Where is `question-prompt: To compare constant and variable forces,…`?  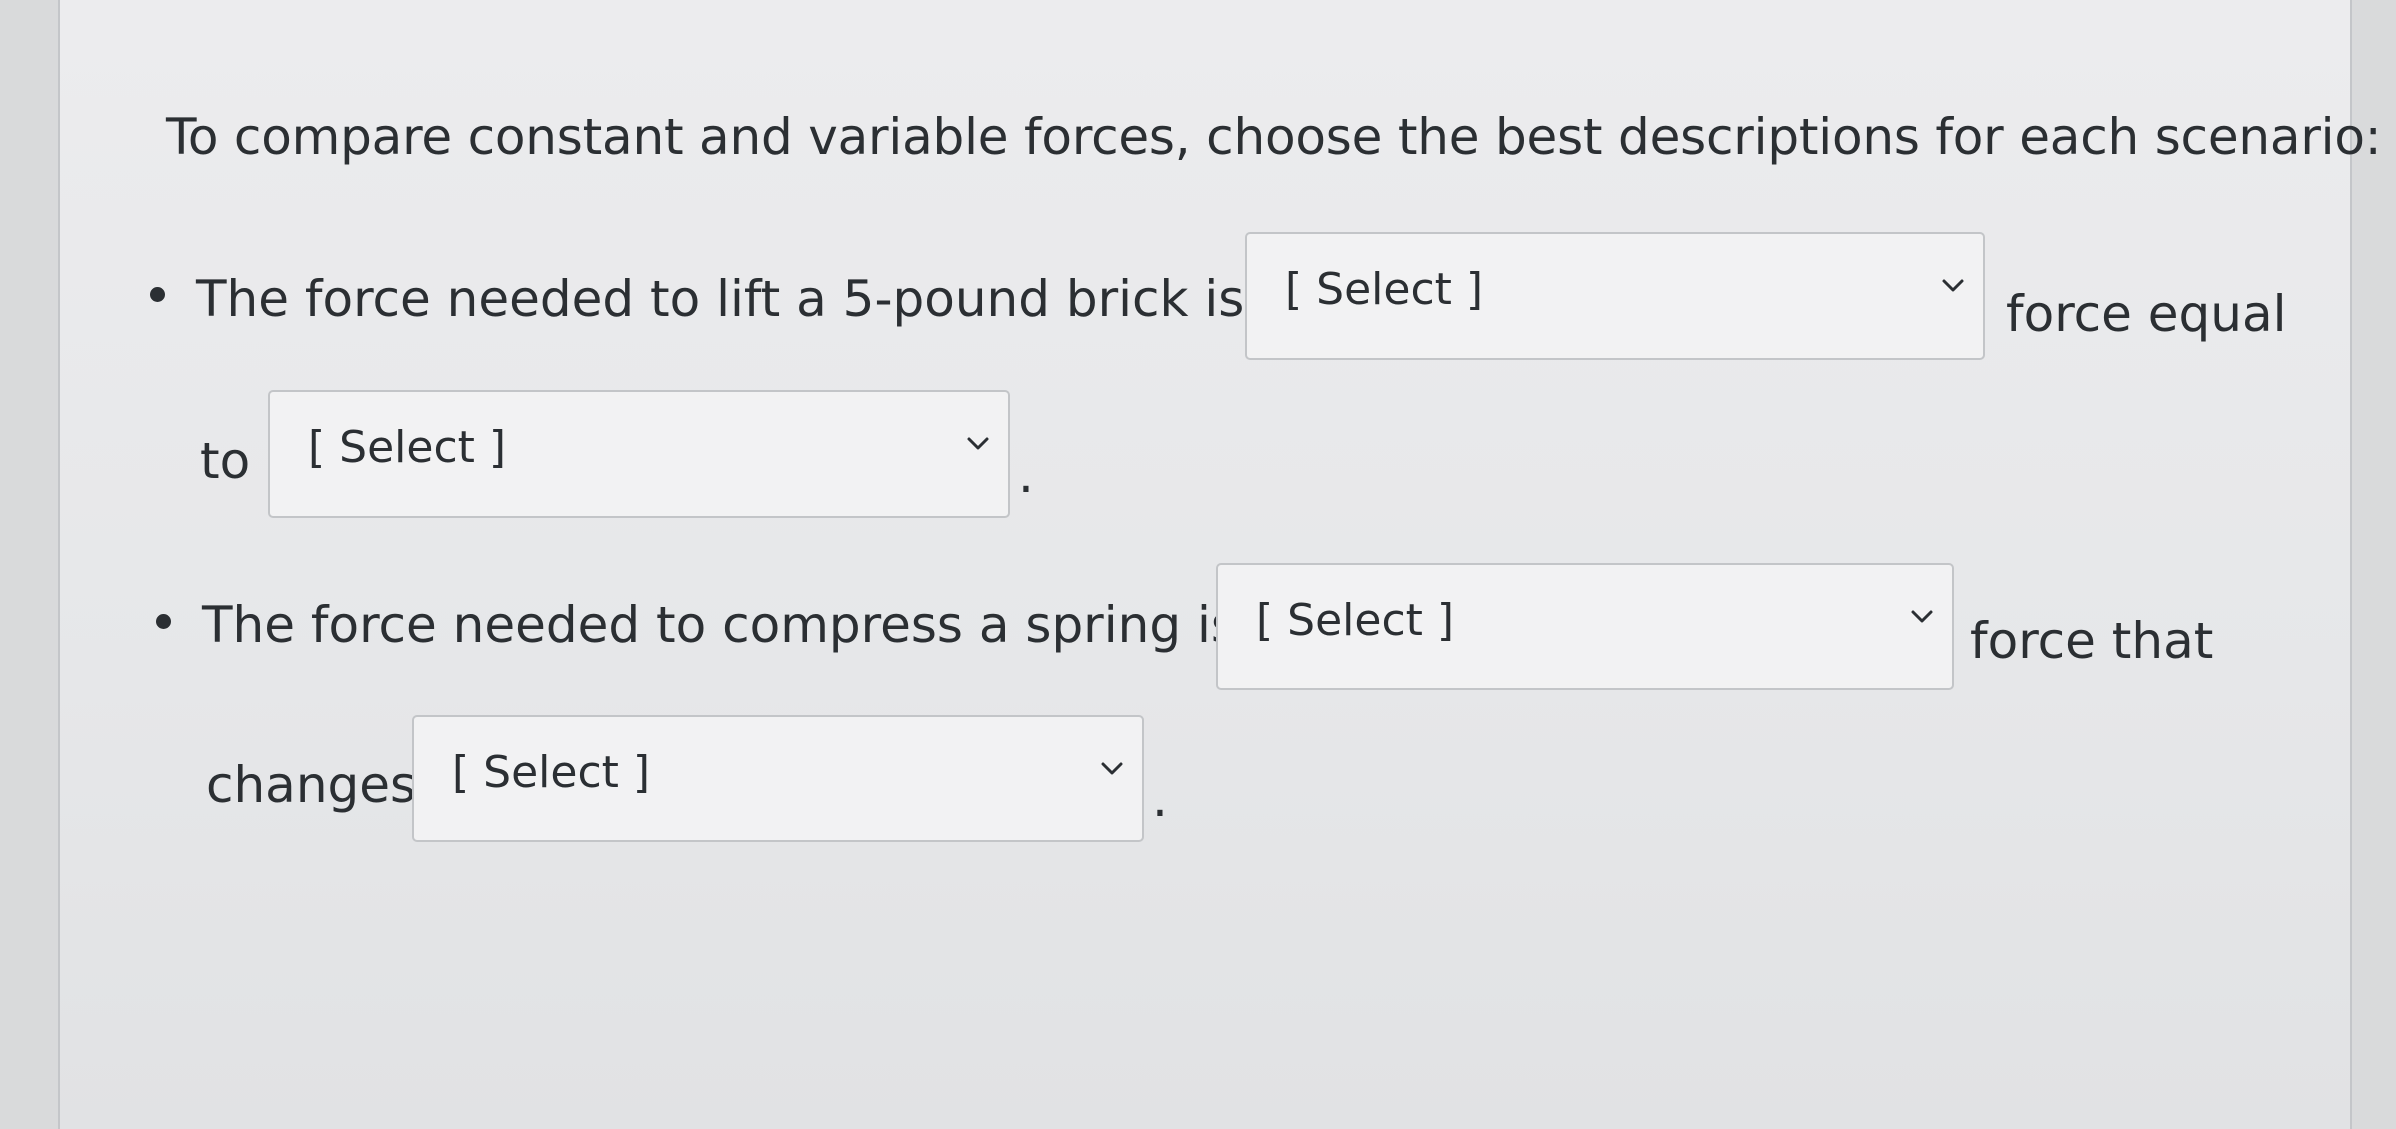
question-prompt: To compare constant and variable forces,… is located at coordinates (1274, 137).